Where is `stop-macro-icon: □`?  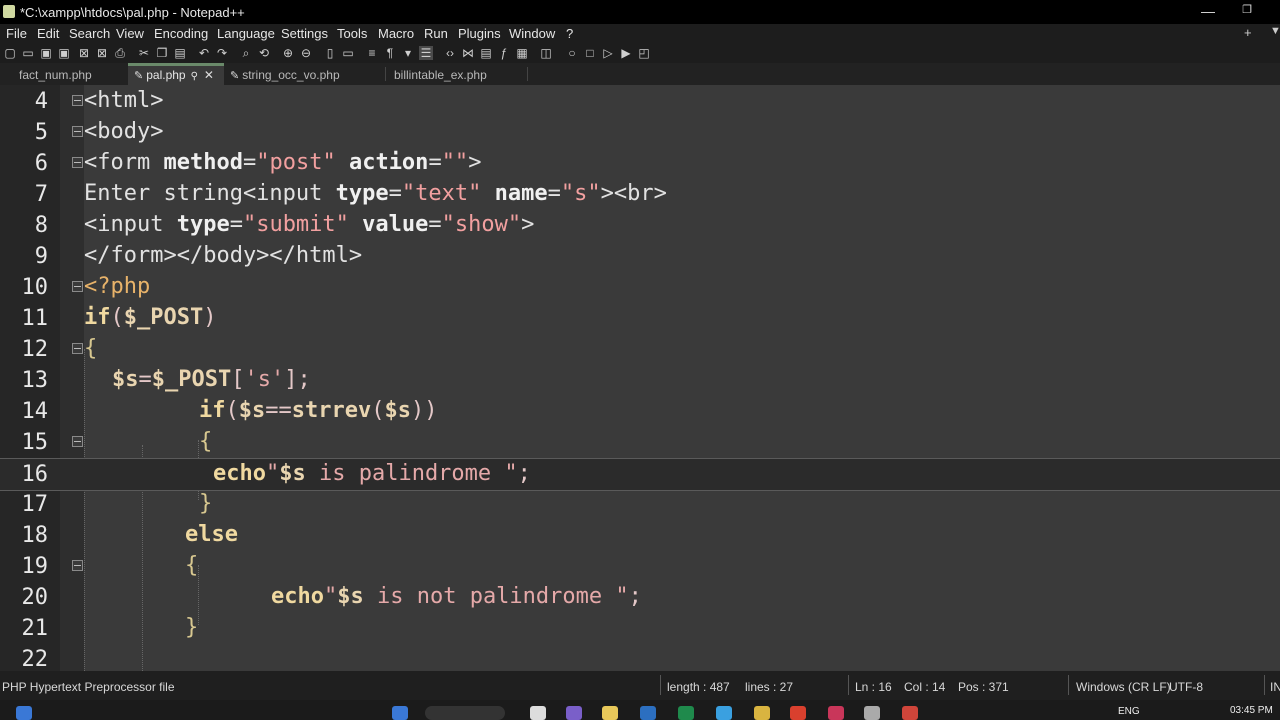
stop-macro-icon: □ is located at coordinates (590, 53).